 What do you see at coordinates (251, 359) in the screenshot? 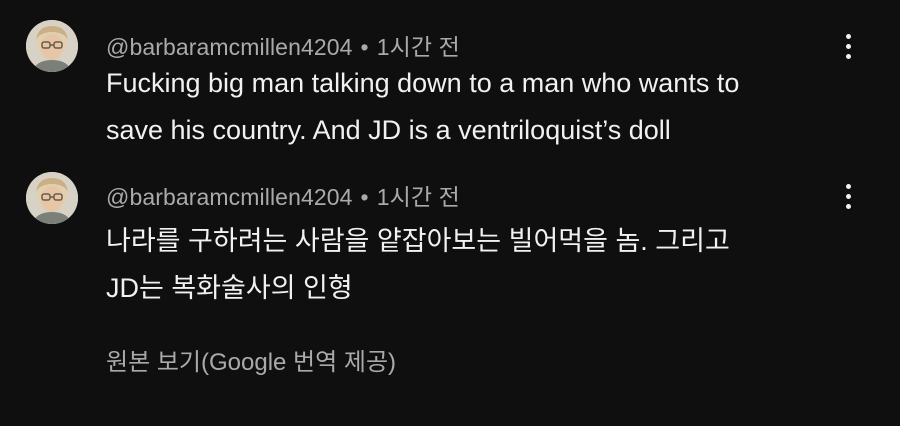
I see `see-original-link: 원본 보기(Google 번역 제공)` at bounding box center [251, 359].